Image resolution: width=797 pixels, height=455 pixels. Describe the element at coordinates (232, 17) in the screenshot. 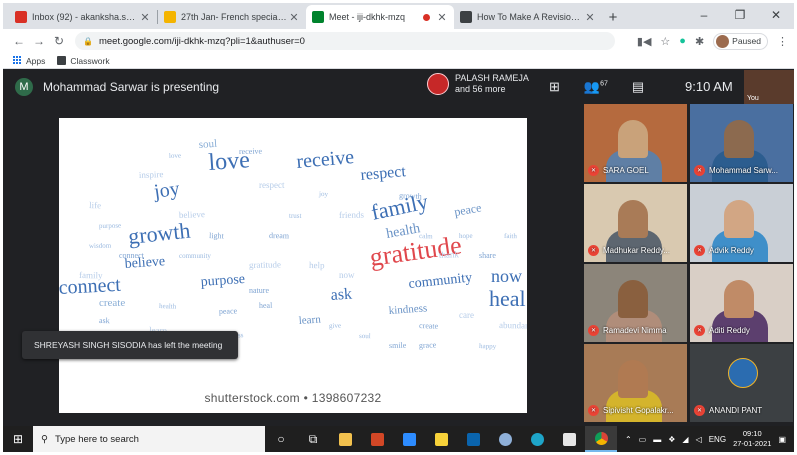

I see `browser-tab: 27th Jan- French special assemb✕` at that location.